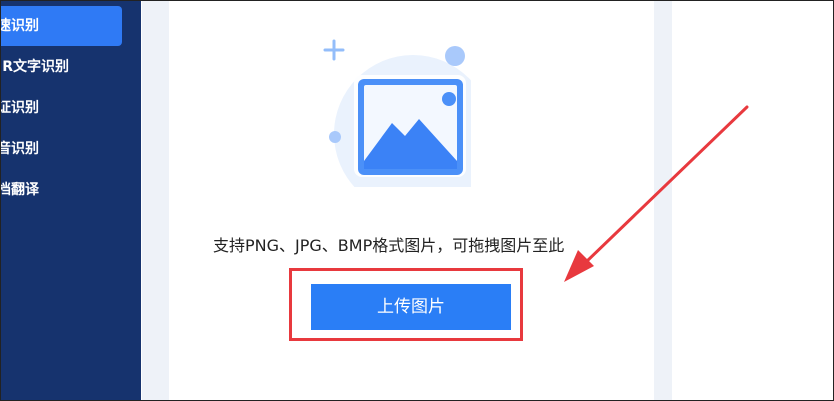 Image resolution: width=834 pixels, height=401 pixels. I want to click on sidebar-item-document-translation: 档翻译, so click(61, 190).